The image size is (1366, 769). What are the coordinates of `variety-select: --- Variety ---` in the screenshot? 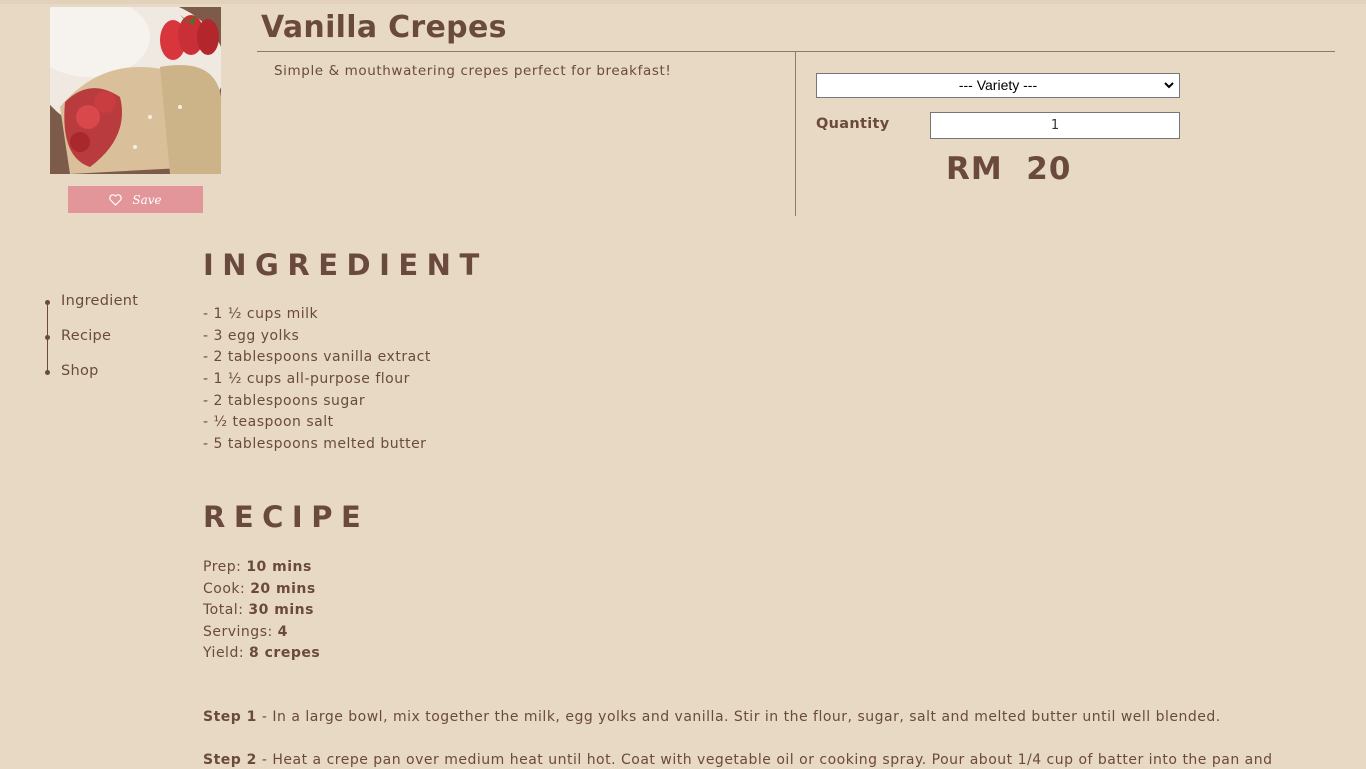 It's located at (998, 85).